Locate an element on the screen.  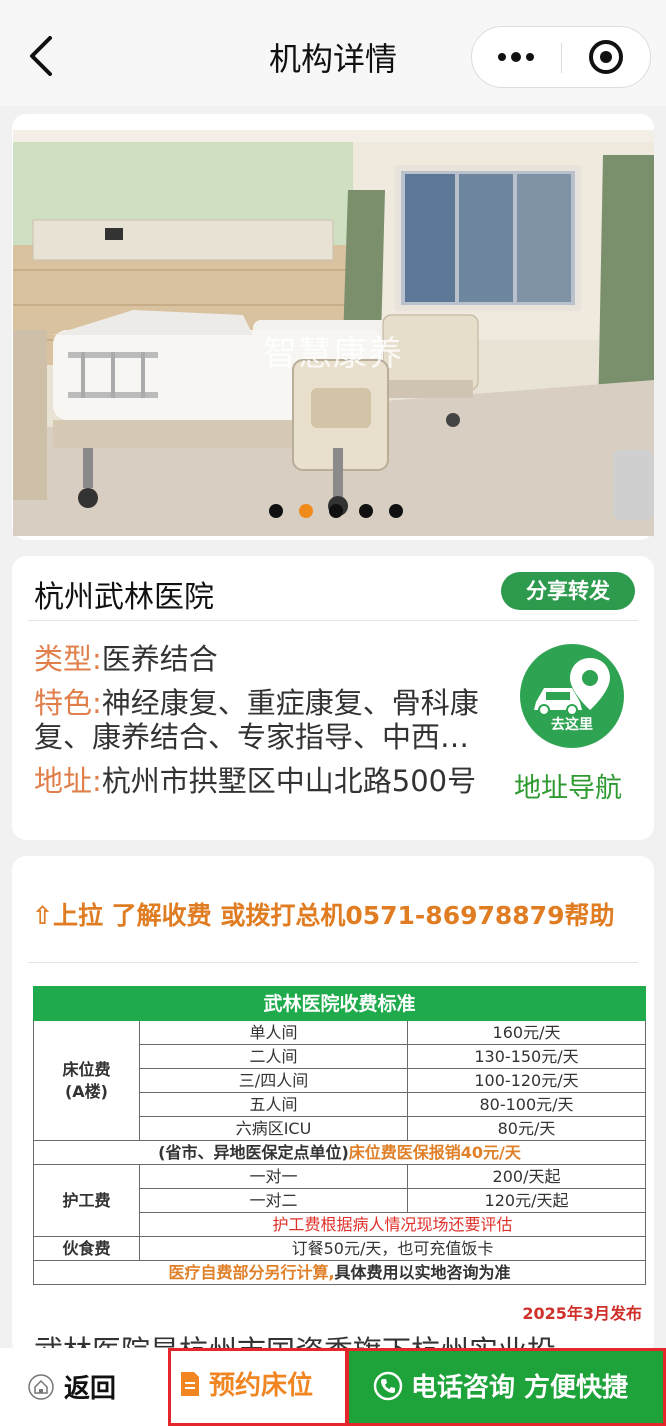
bed-fee-category: 床位费 (A楼) is located at coordinates (86, 1080).